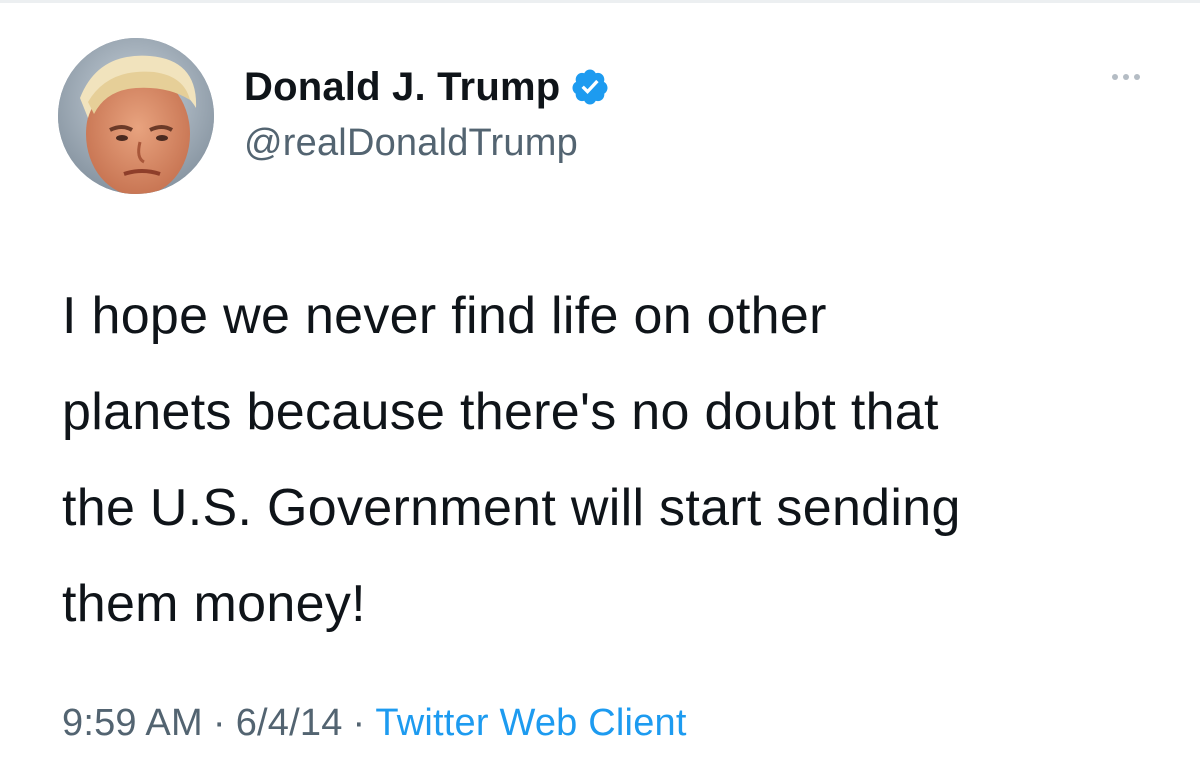 This screenshot has width=1200, height=780. I want to click on display-name: Donald J. Trump, so click(402, 87).